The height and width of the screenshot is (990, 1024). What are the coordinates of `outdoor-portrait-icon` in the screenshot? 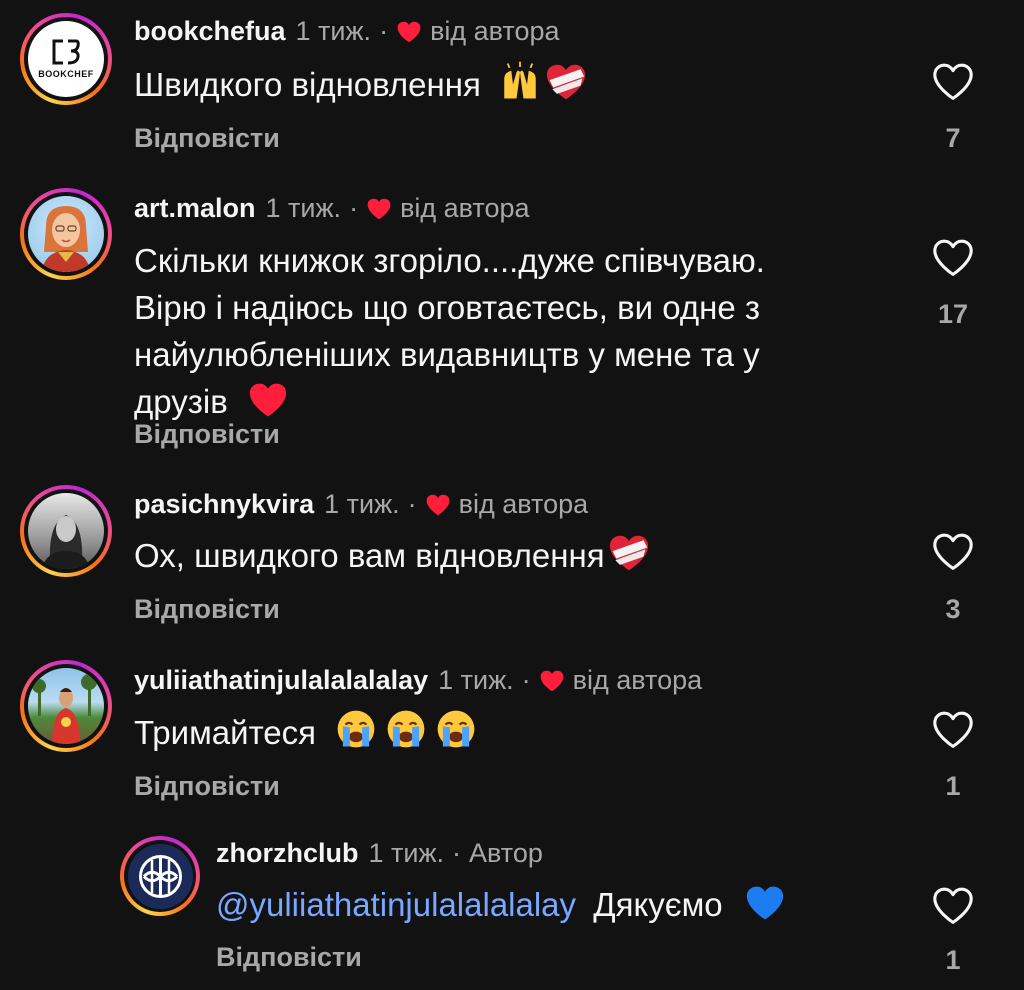 It's located at (64, 709).